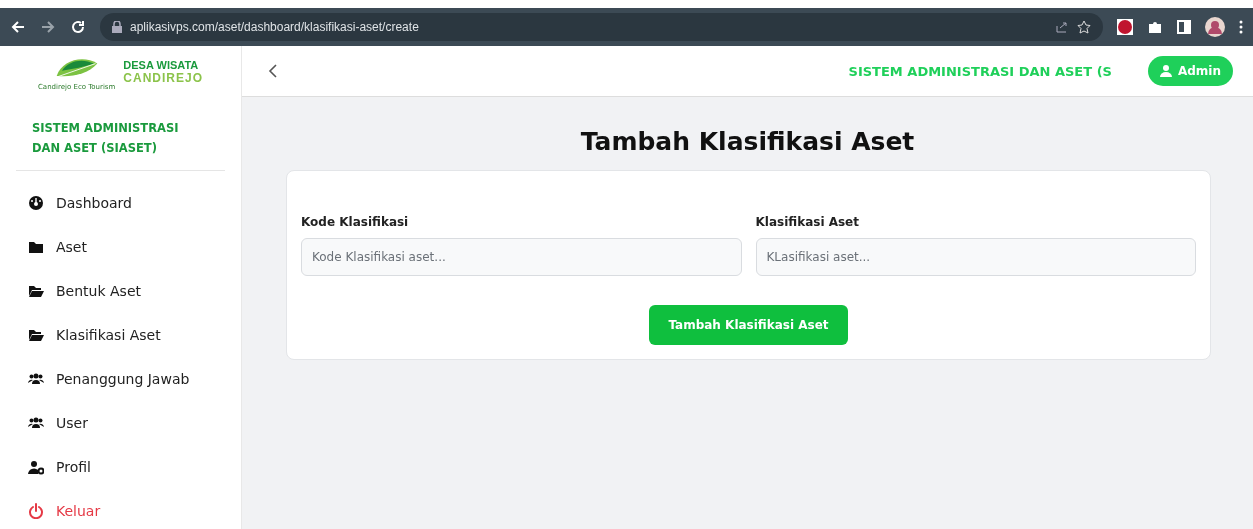 The height and width of the screenshot is (529, 1253). What do you see at coordinates (120, 291) in the screenshot?
I see `sidebar-item: Bentuk Aset` at bounding box center [120, 291].